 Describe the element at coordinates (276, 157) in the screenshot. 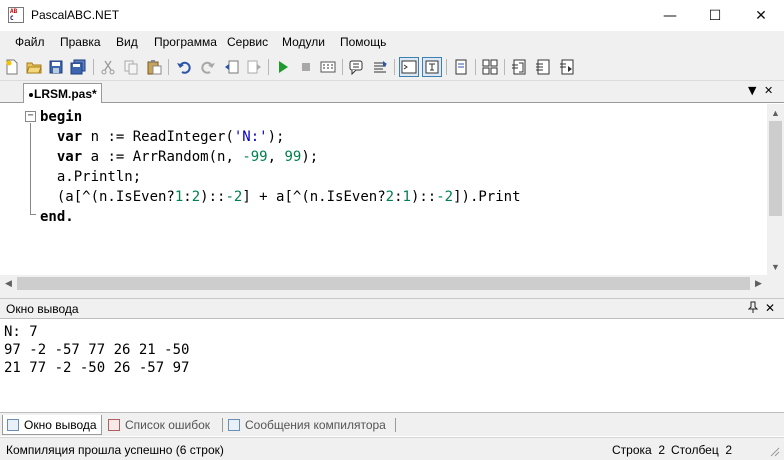

I see `code-token: ,` at that location.